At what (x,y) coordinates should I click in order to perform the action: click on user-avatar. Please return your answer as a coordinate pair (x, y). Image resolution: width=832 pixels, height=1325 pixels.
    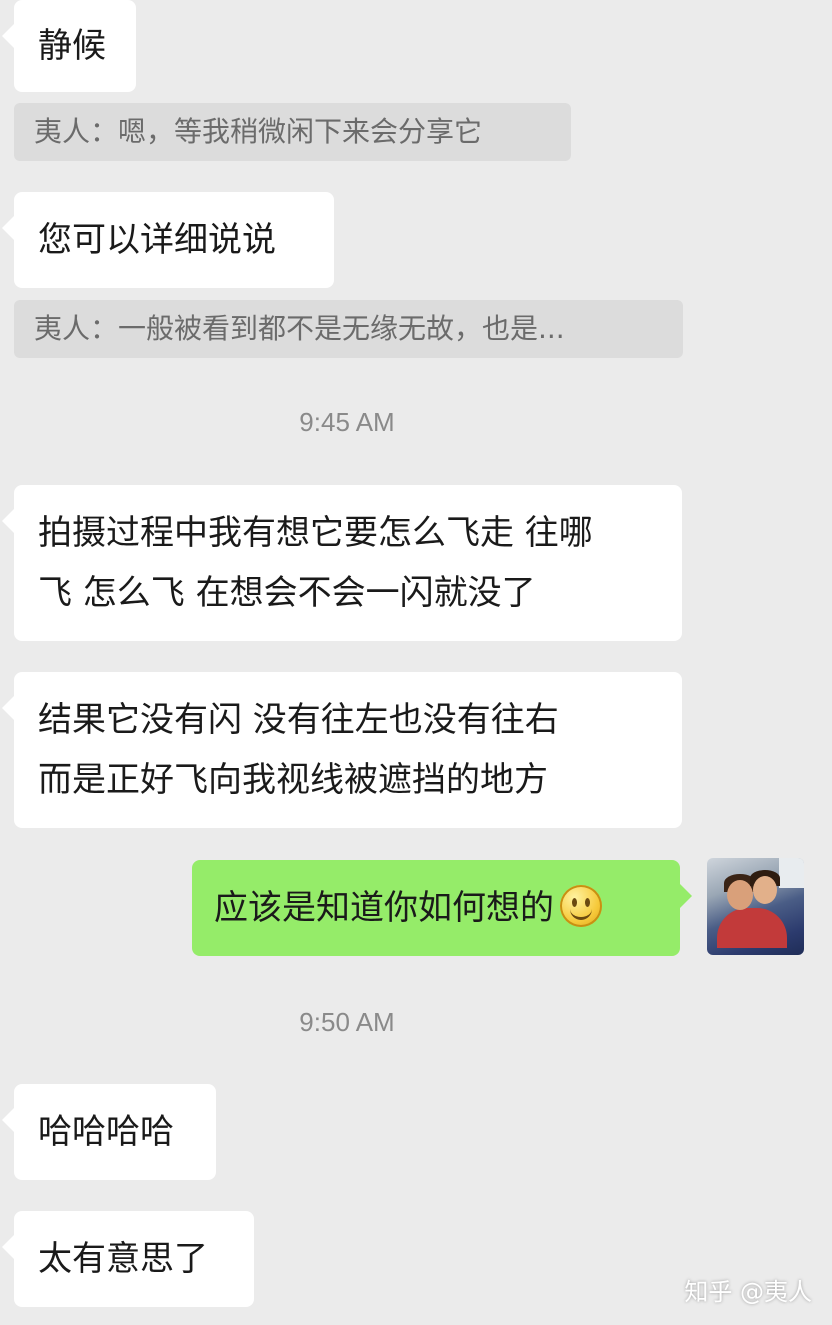
    Looking at the image, I should click on (755, 906).